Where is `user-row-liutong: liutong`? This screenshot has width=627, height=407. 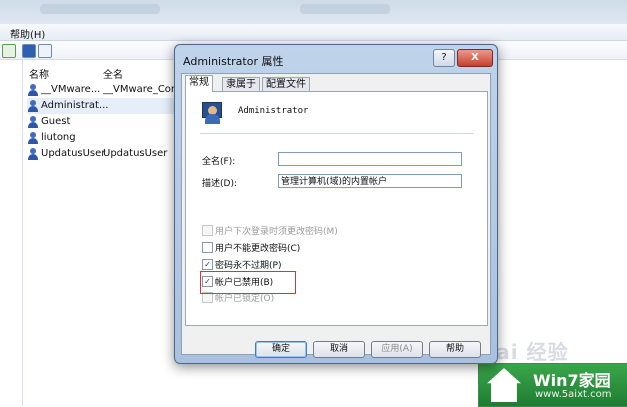 user-row-liutong: liutong is located at coordinates (101, 138).